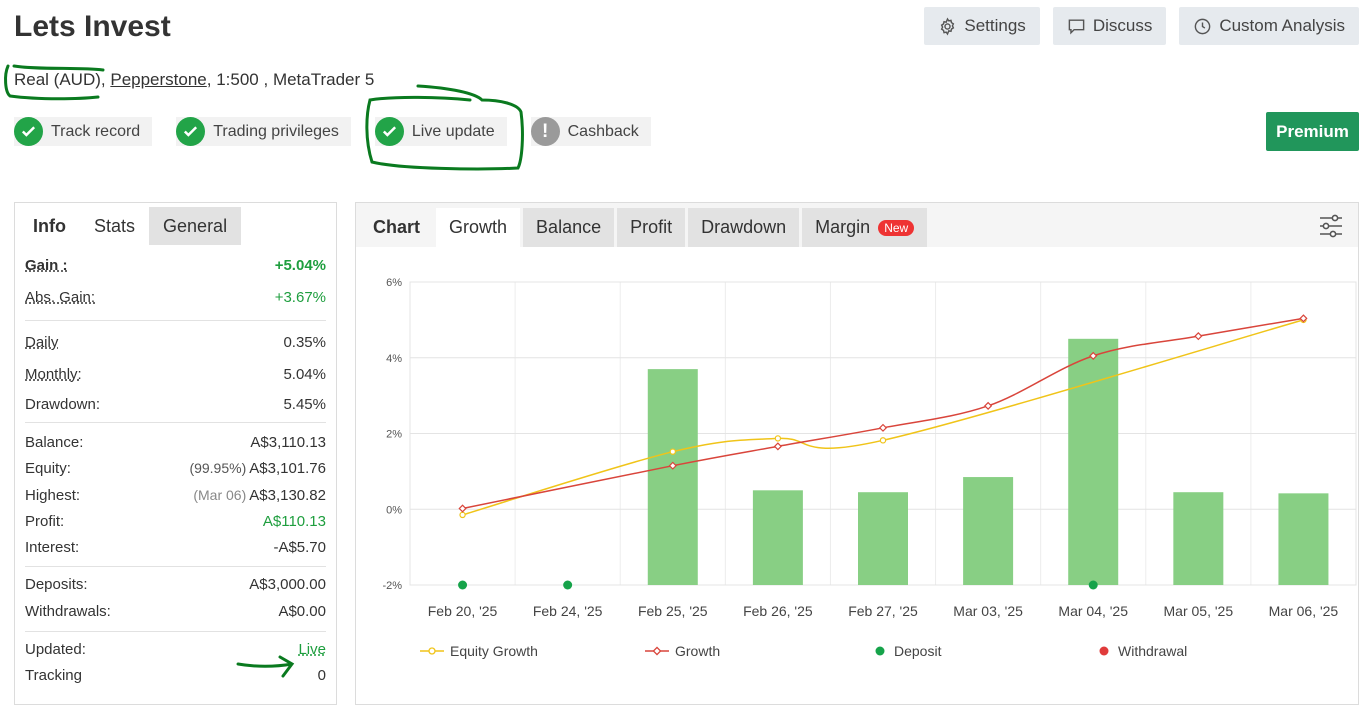 Image resolution: width=1371 pixels, height=722 pixels. Describe the element at coordinates (321, 675) in the screenshot. I see `stat-value: 0` at that location.